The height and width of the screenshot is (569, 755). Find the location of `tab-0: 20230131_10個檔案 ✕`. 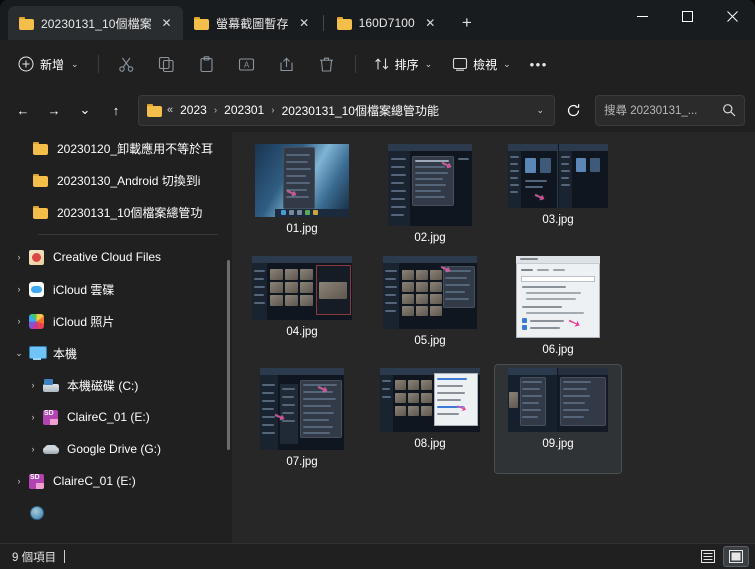

tab-0: 20230131_10個檔案 ✕ is located at coordinates (95, 23).